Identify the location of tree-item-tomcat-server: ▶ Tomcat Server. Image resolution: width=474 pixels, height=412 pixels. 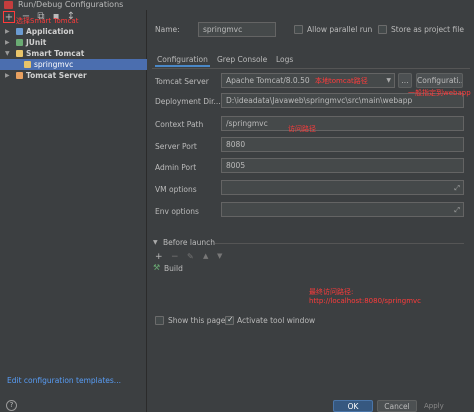
(73, 75).